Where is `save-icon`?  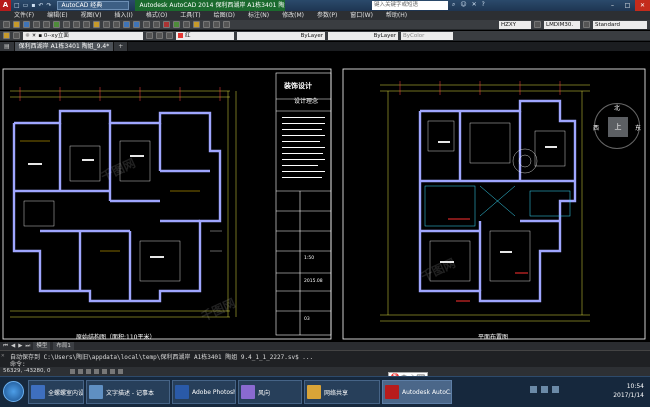
save-icon is located at coordinates (26, 24).